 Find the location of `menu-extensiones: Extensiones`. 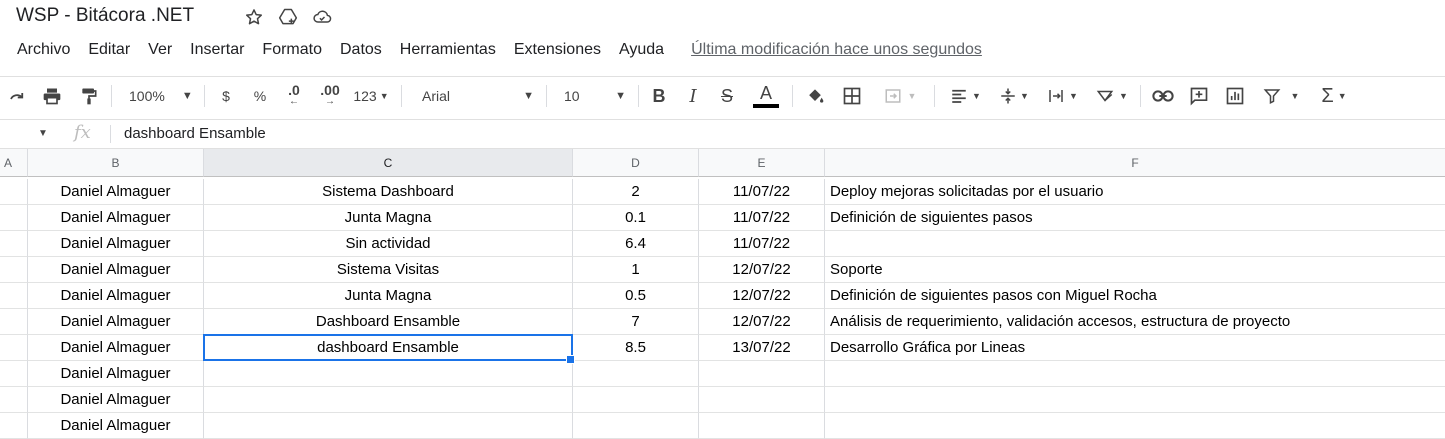

menu-extensiones: Extensiones is located at coordinates (557, 50).